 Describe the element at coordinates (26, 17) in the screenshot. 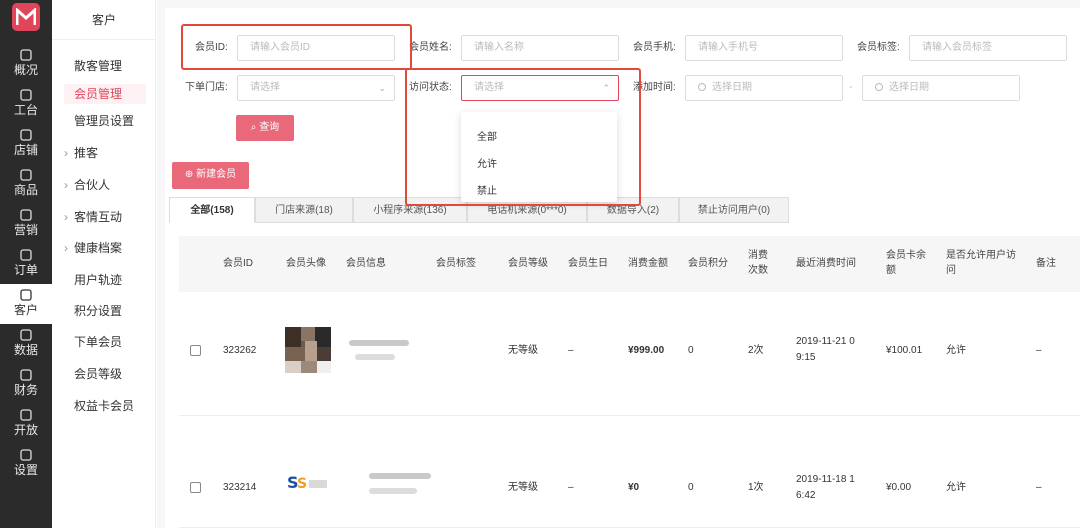

I see `app-logo` at that location.